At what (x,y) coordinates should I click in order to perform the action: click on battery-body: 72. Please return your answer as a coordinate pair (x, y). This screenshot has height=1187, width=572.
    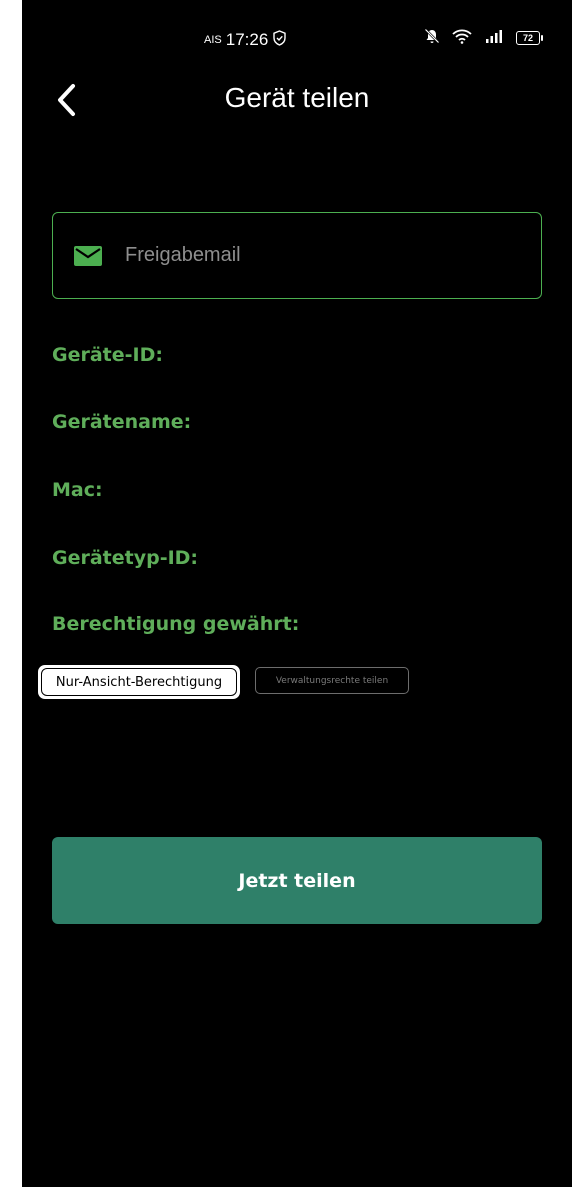
    Looking at the image, I should click on (528, 38).